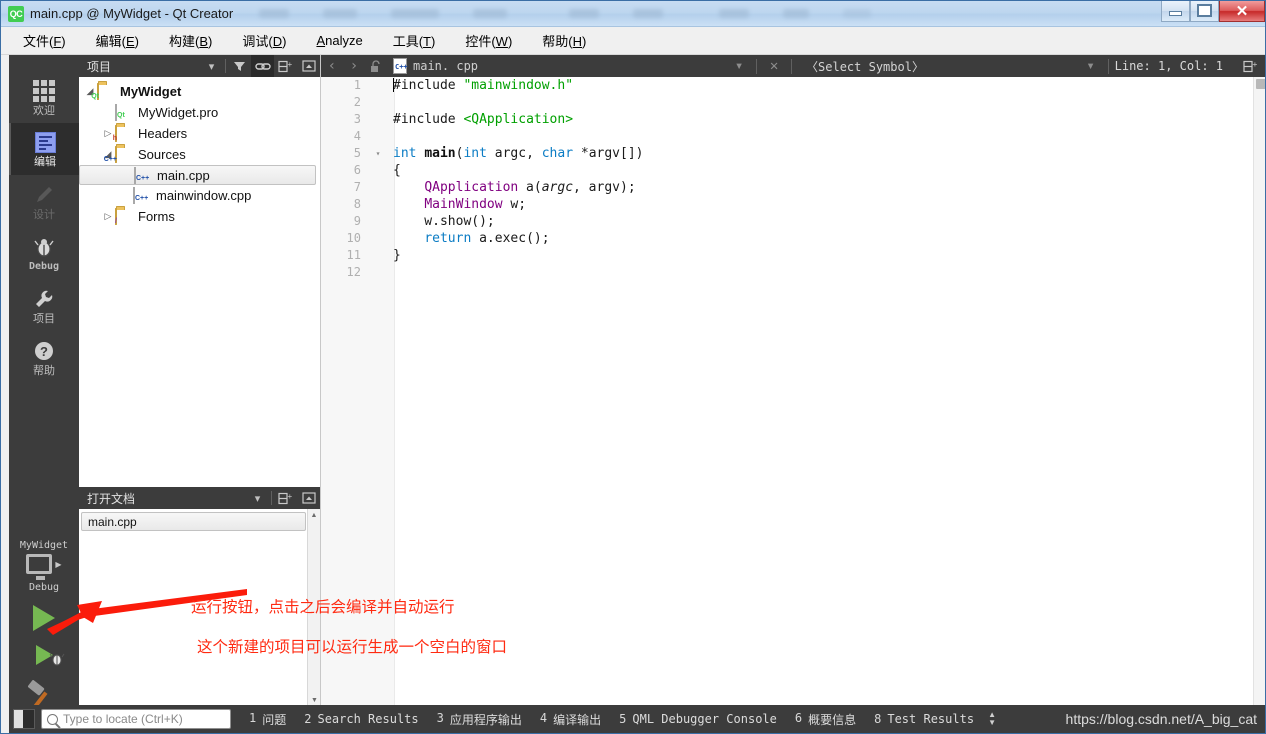 The width and height of the screenshot is (1266, 734). What do you see at coordinates (1260, 84) in the screenshot?
I see `scrollbar-thumb` at bounding box center [1260, 84].